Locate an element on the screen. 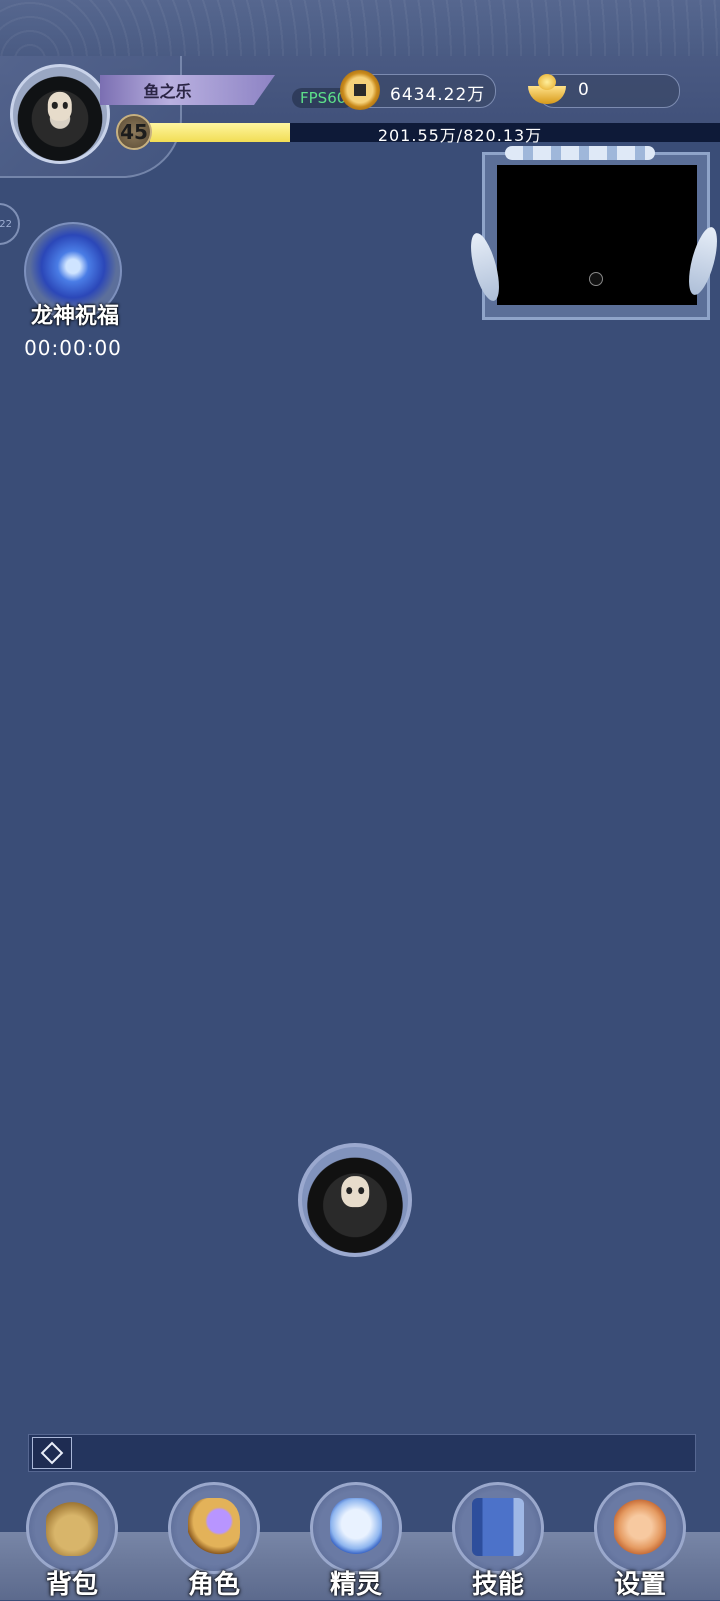  character-label: 角色 is located at coordinates (213, 1585).